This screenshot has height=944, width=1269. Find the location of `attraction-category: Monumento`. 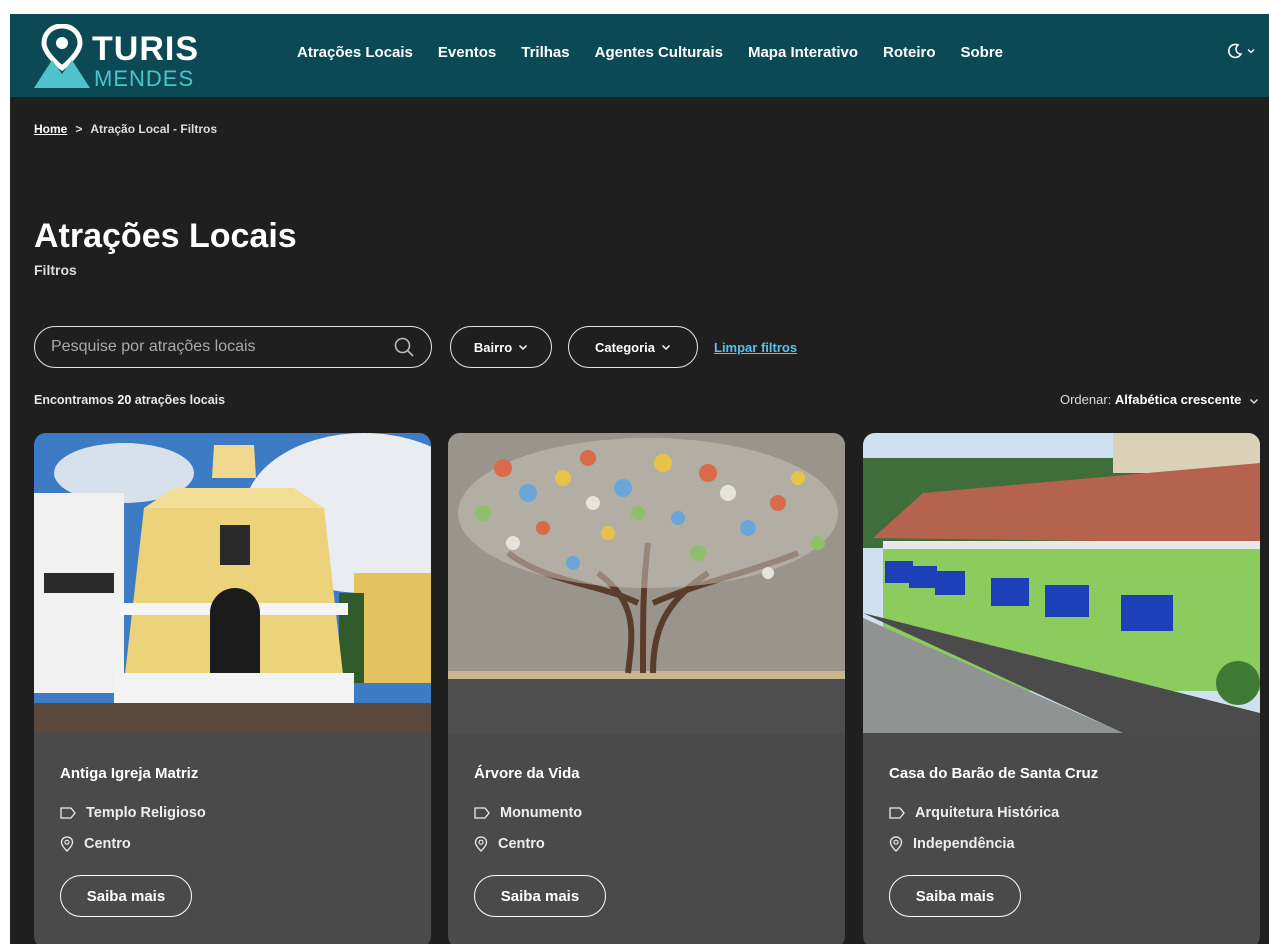

attraction-category: Monumento is located at coordinates (528, 813).